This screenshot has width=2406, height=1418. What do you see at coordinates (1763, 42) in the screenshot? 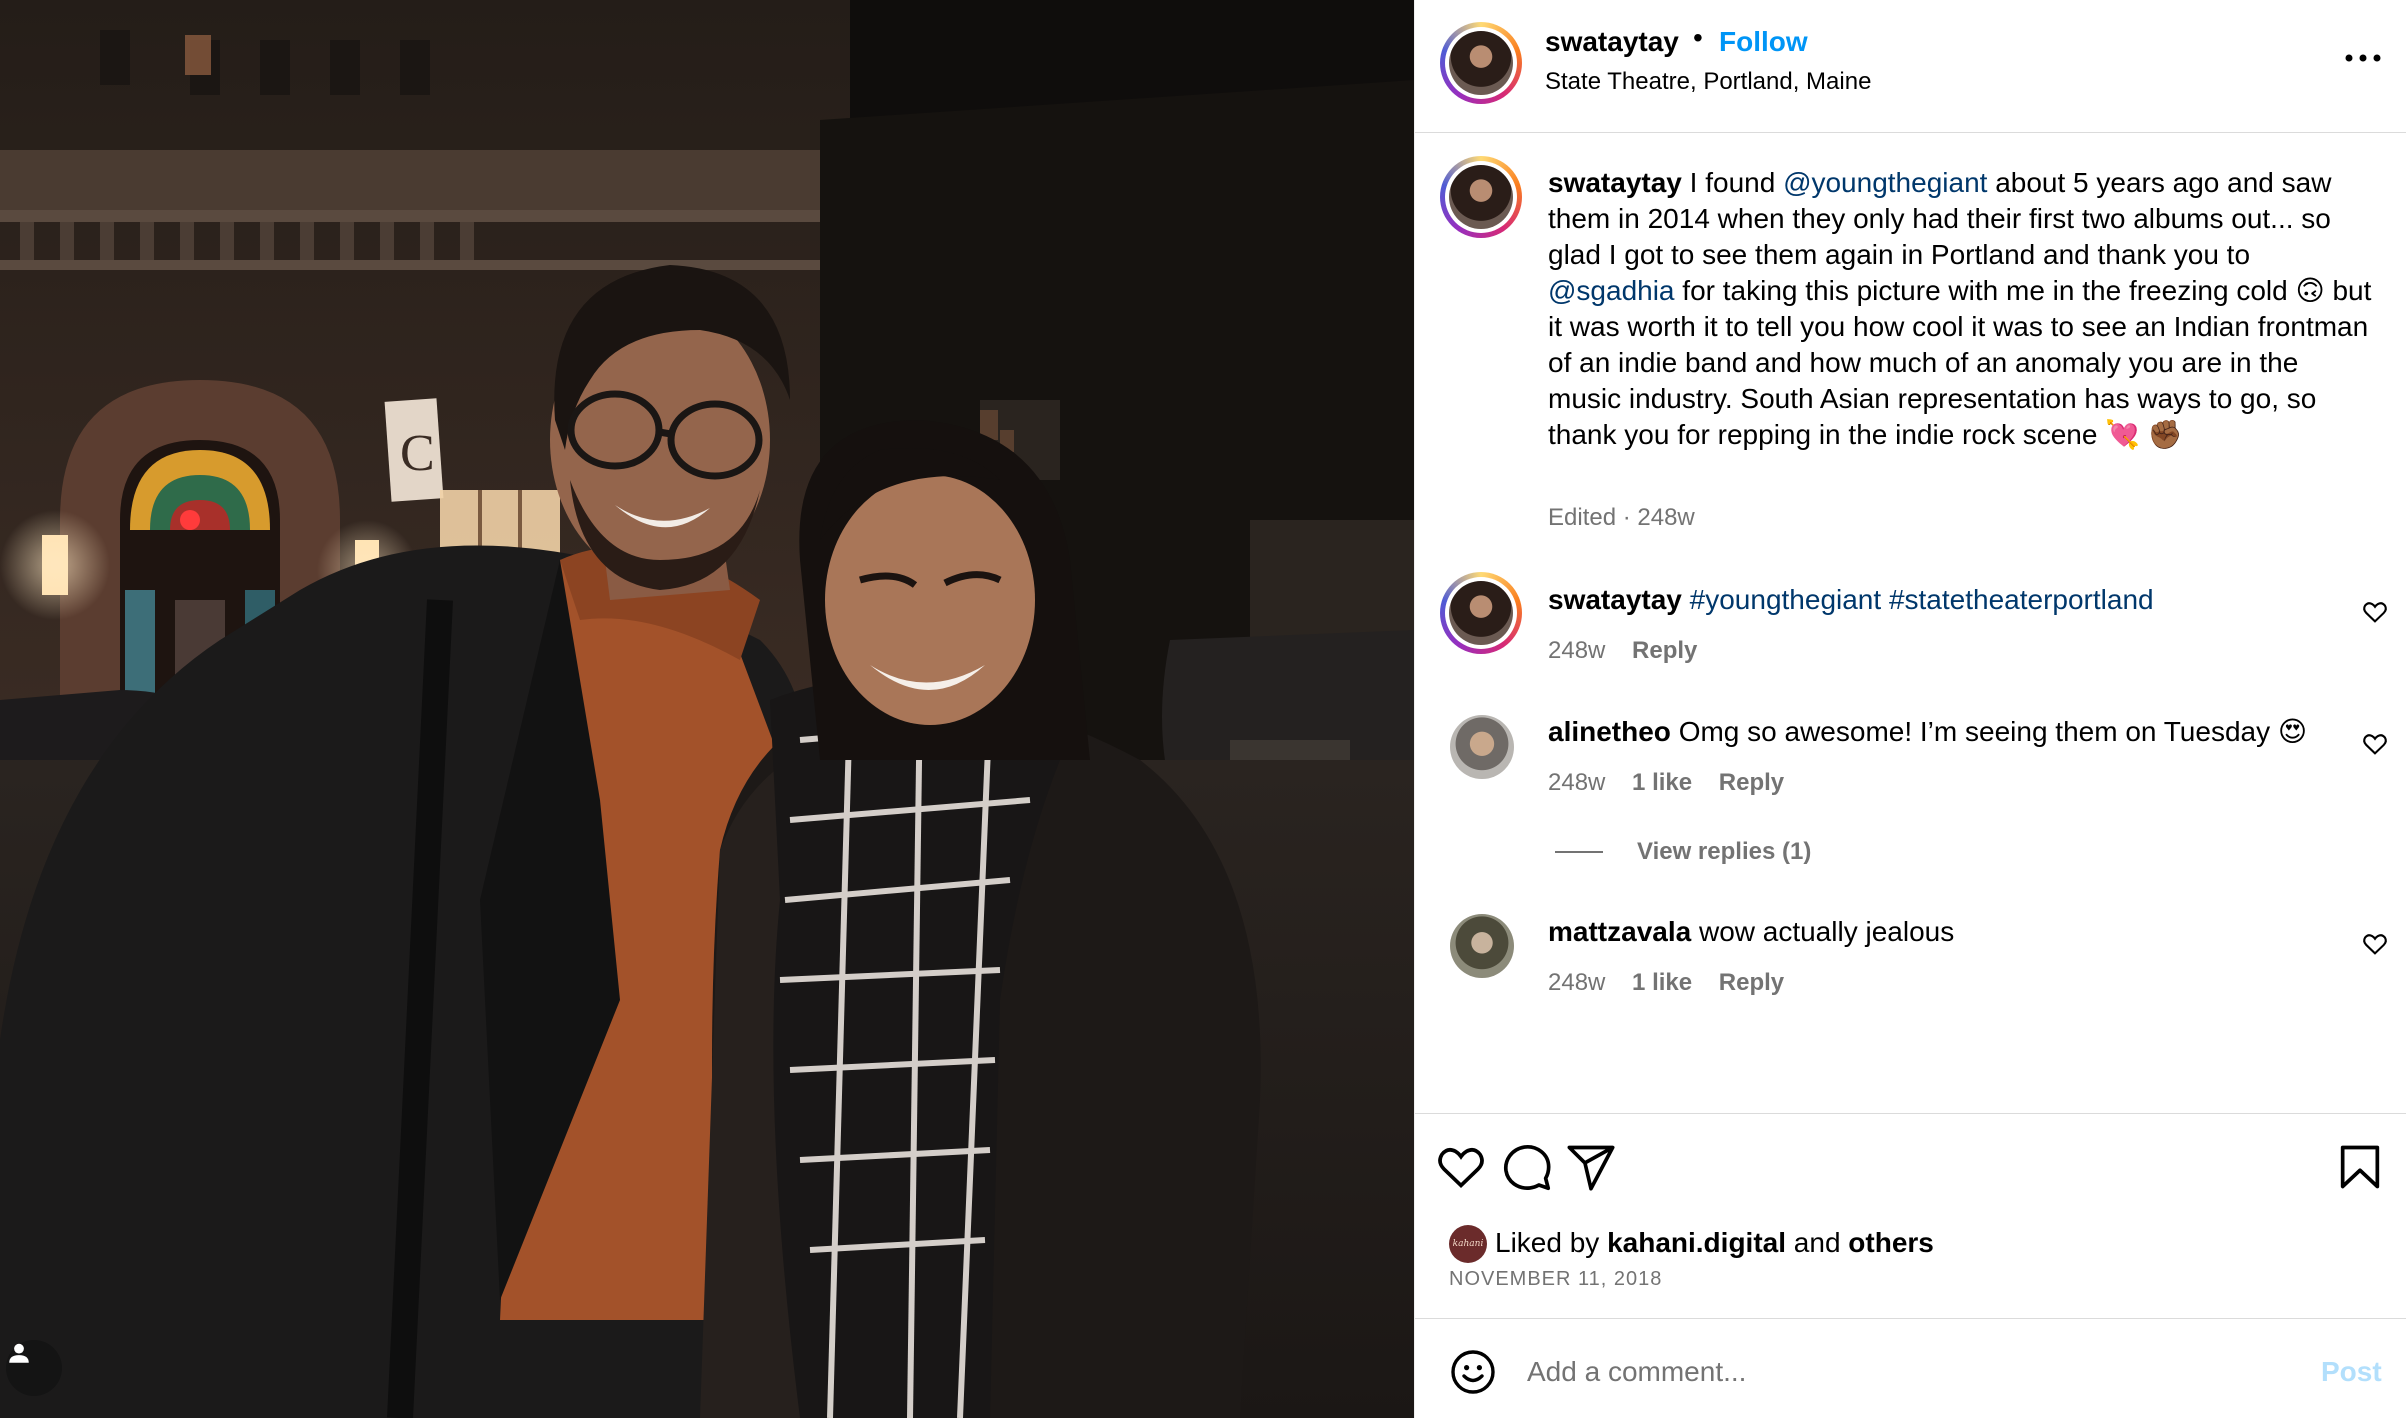
I see `follow-button: Follow` at bounding box center [1763, 42].